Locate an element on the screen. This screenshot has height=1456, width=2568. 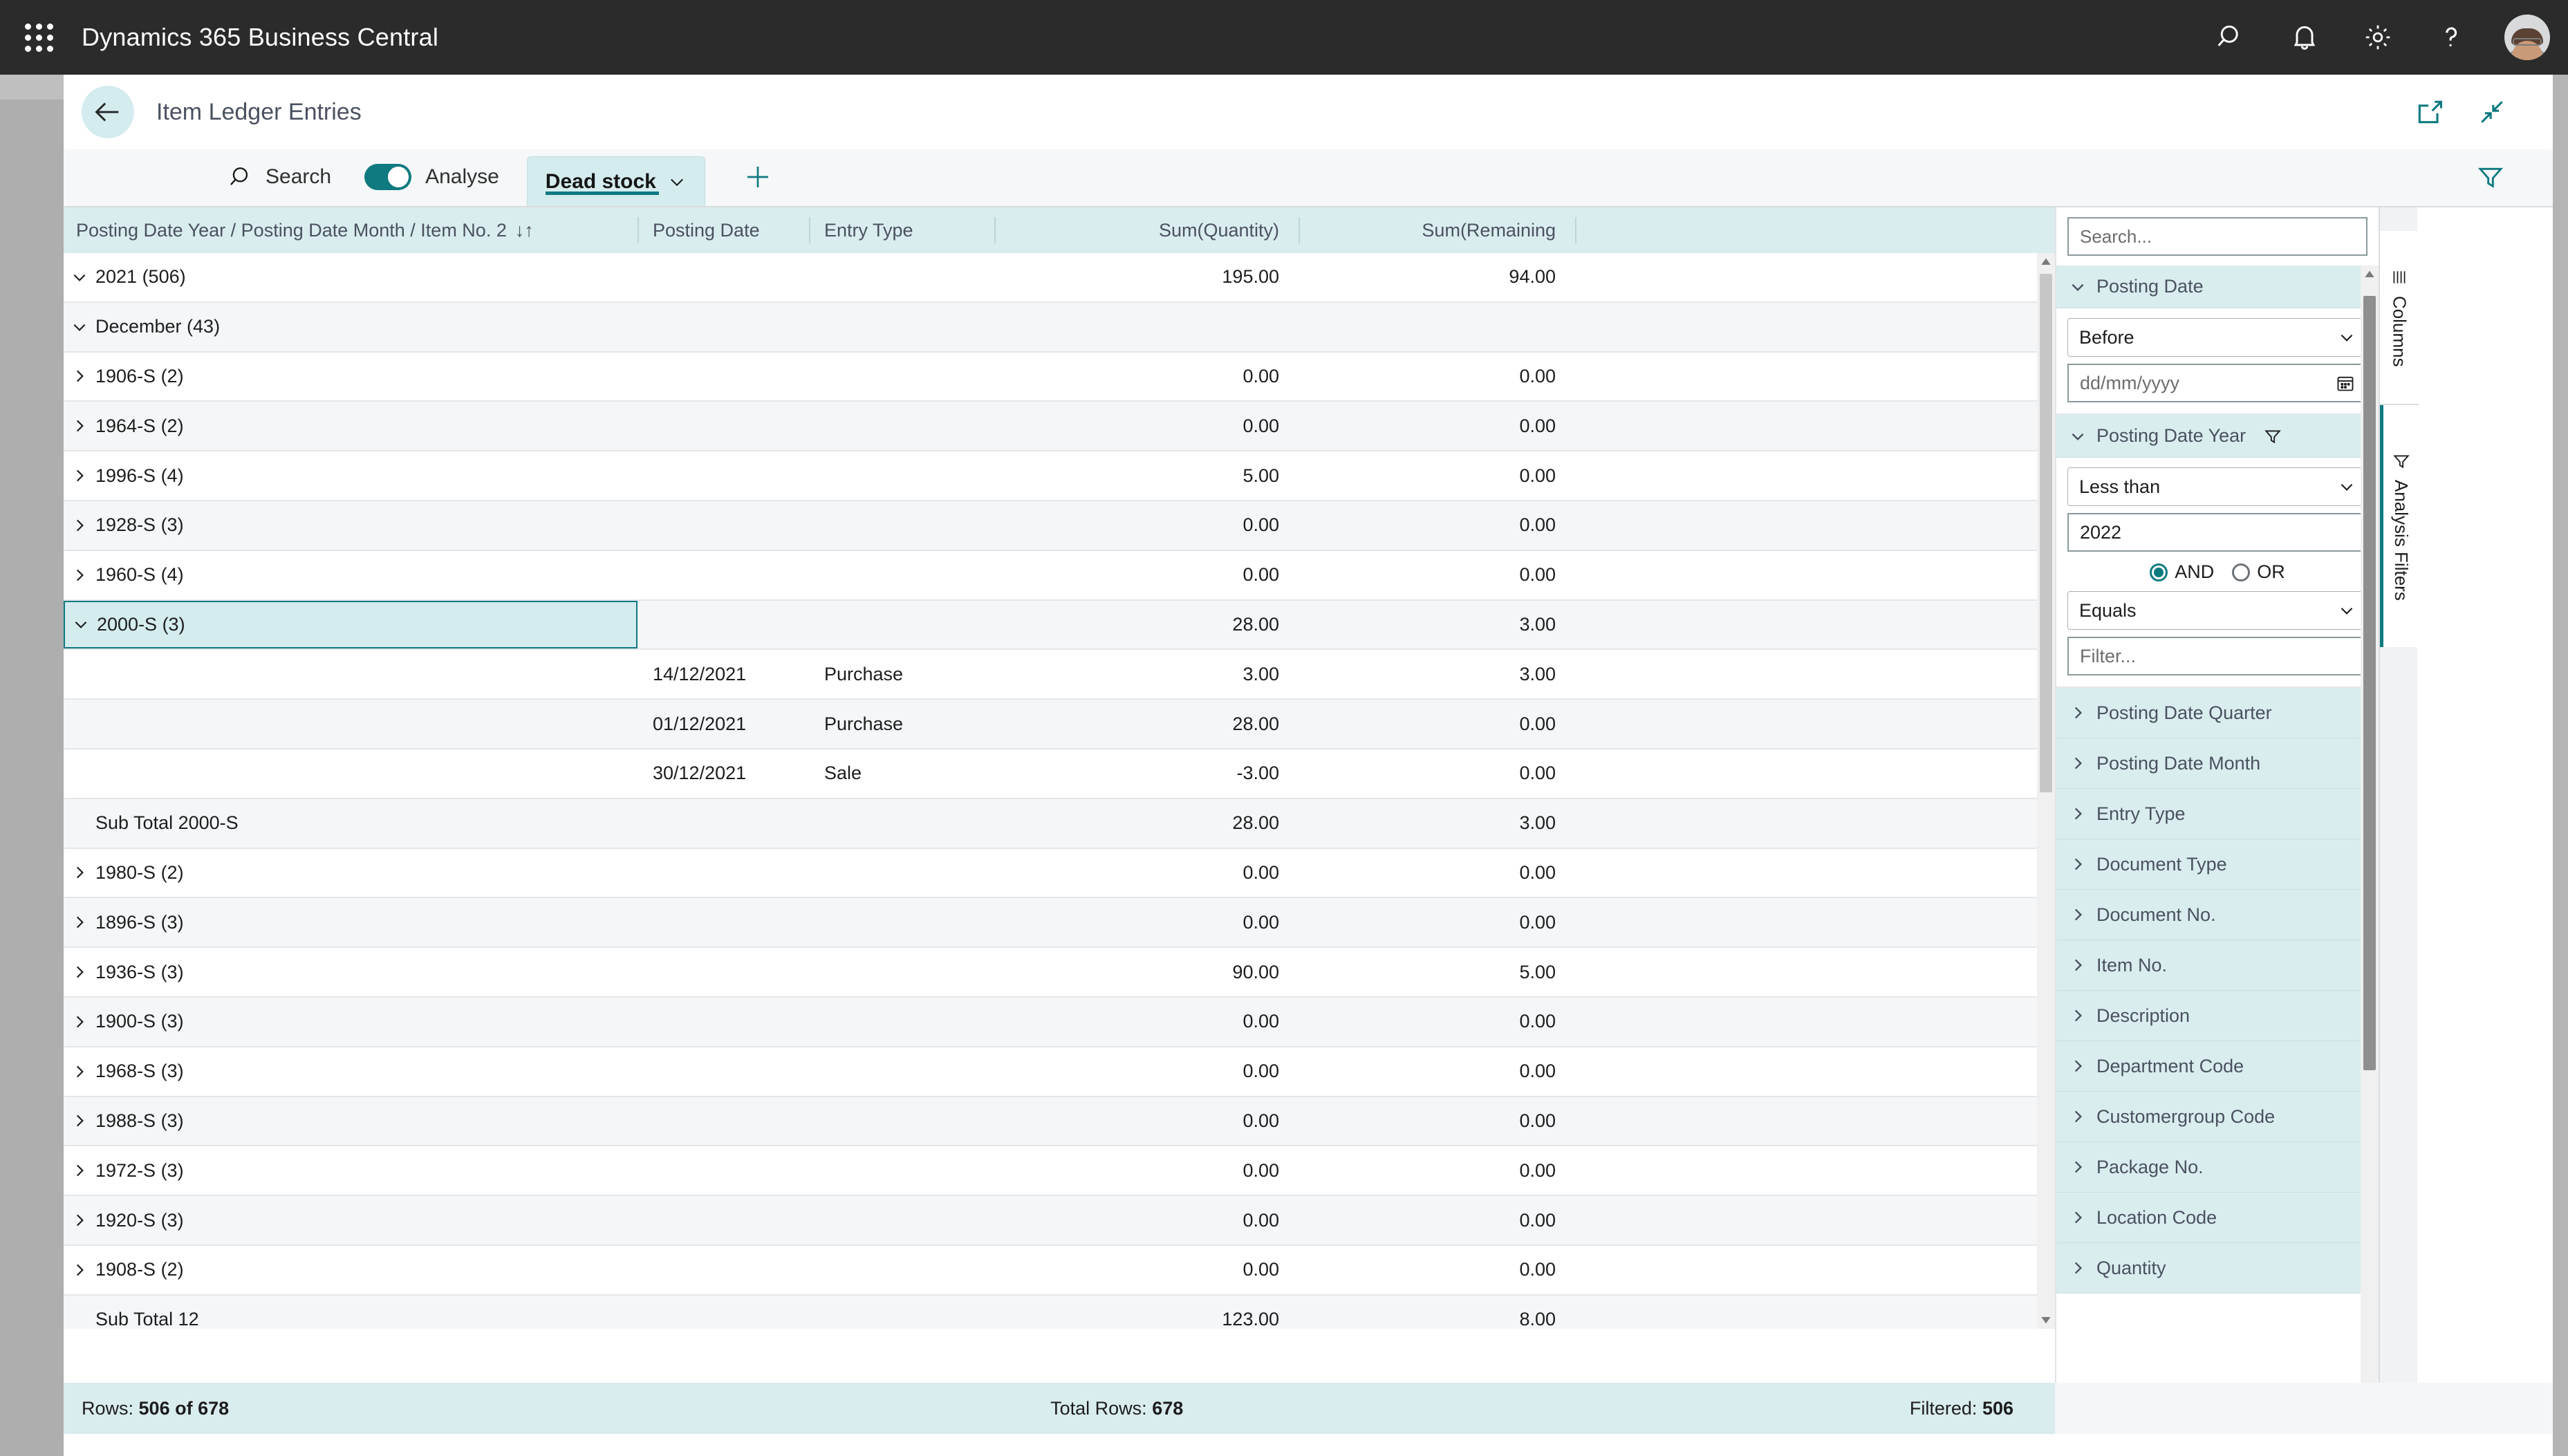
grid-vertical-scrollbar is located at coordinates (2046, 791).